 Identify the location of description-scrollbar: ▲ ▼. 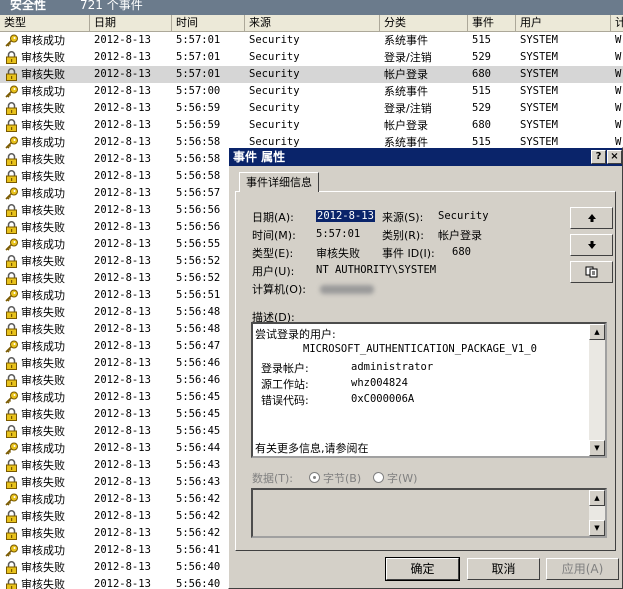
(597, 390).